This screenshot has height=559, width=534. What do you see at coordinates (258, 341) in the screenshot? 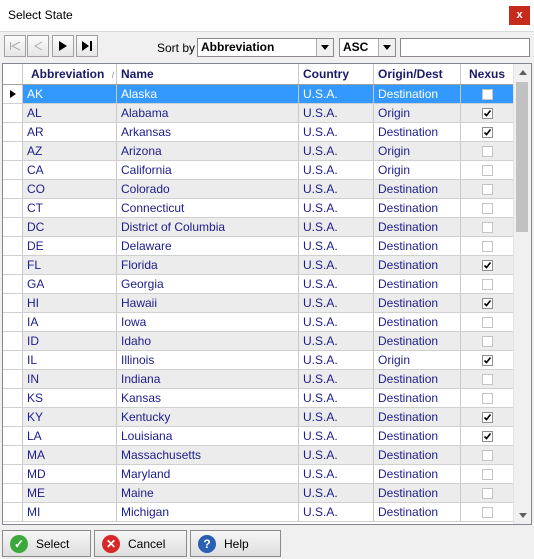
I see `table-row: ID Idaho U.S.A. Destination` at bounding box center [258, 341].